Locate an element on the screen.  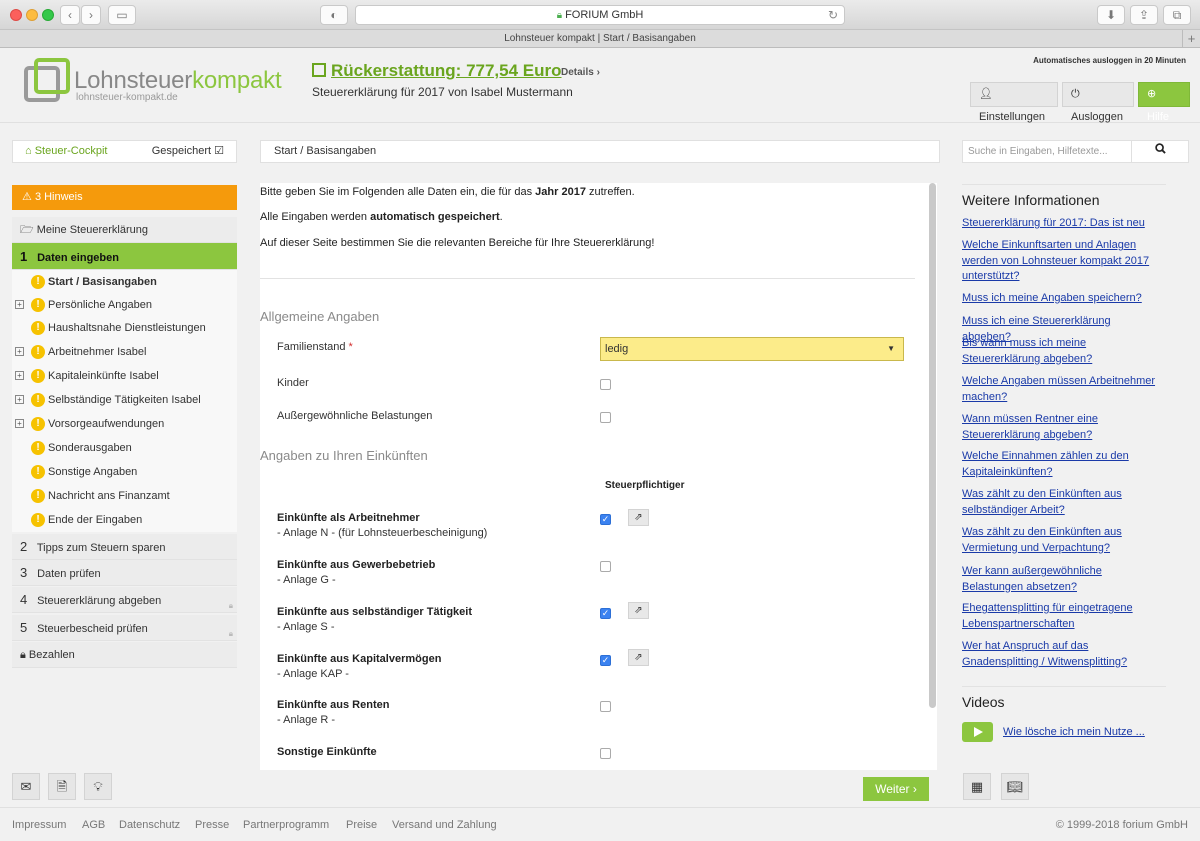
settings-button: 👤︎ Einstellungen is located at coordinates (1014, 102).